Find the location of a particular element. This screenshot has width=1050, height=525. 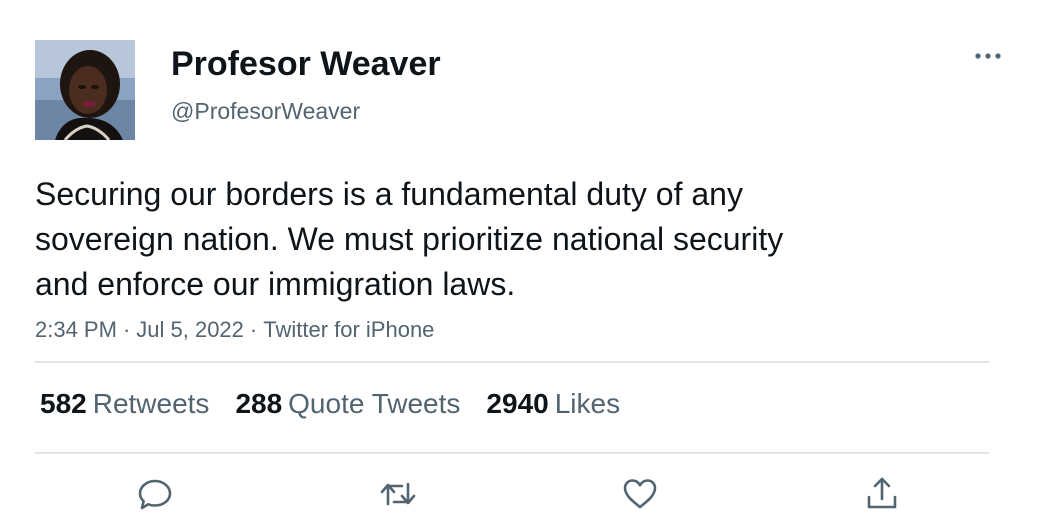

likes-count: 2940 is located at coordinates (517, 403).